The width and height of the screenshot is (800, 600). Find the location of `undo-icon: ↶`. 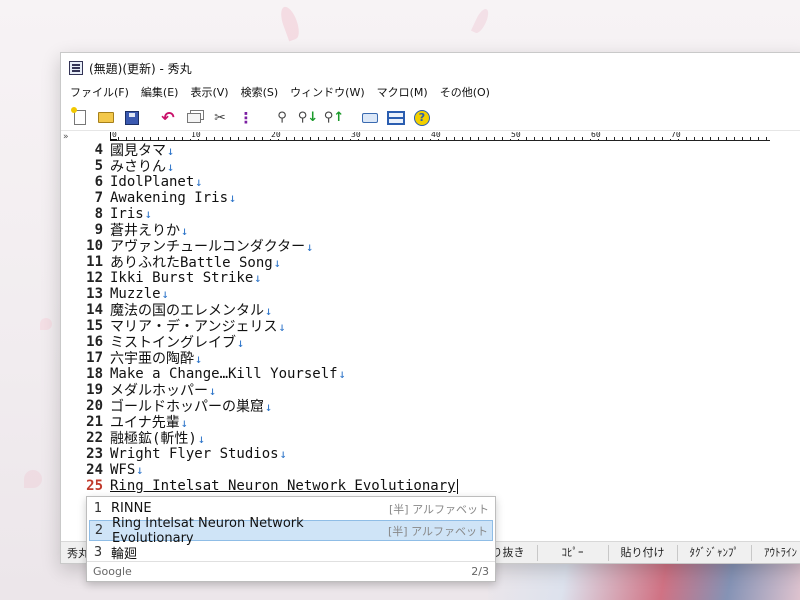

undo-icon: ↶ is located at coordinates (168, 117).